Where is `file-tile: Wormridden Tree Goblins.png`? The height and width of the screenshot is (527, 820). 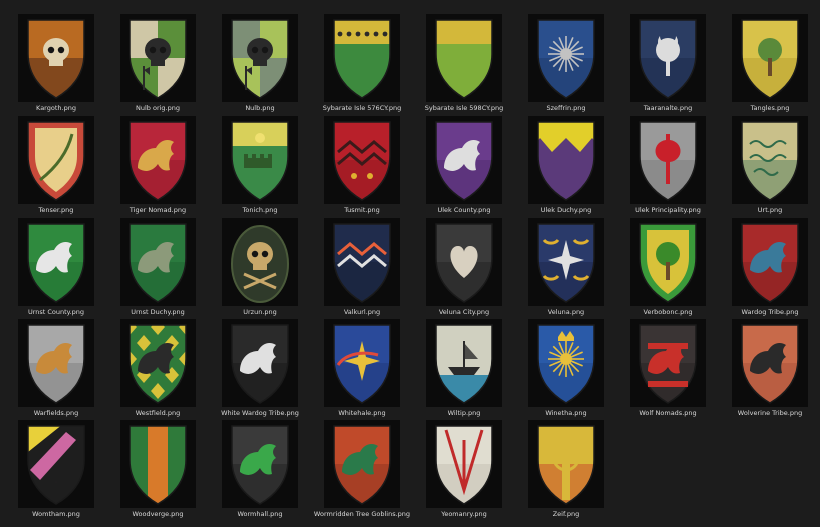 file-tile: Wormridden Tree Goblins.png is located at coordinates (362, 470).